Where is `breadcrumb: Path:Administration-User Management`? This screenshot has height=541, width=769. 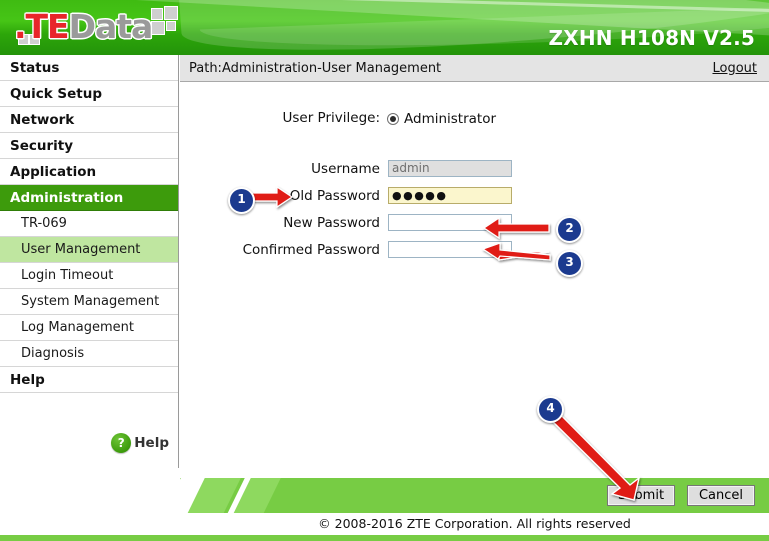 breadcrumb: Path:Administration-User Management is located at coordinates (315, 68).